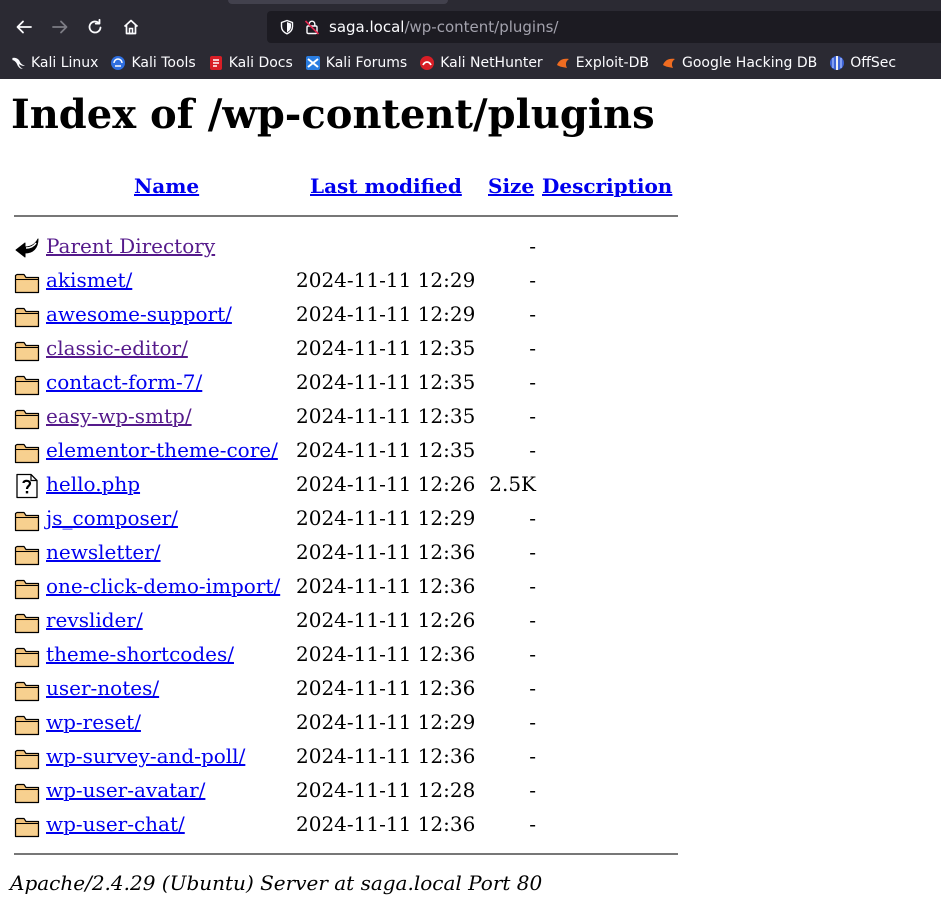 Image resolution: width=941 pixels, height=906 pixels. I want to click on kali-tools-icon, so click(118, 63).